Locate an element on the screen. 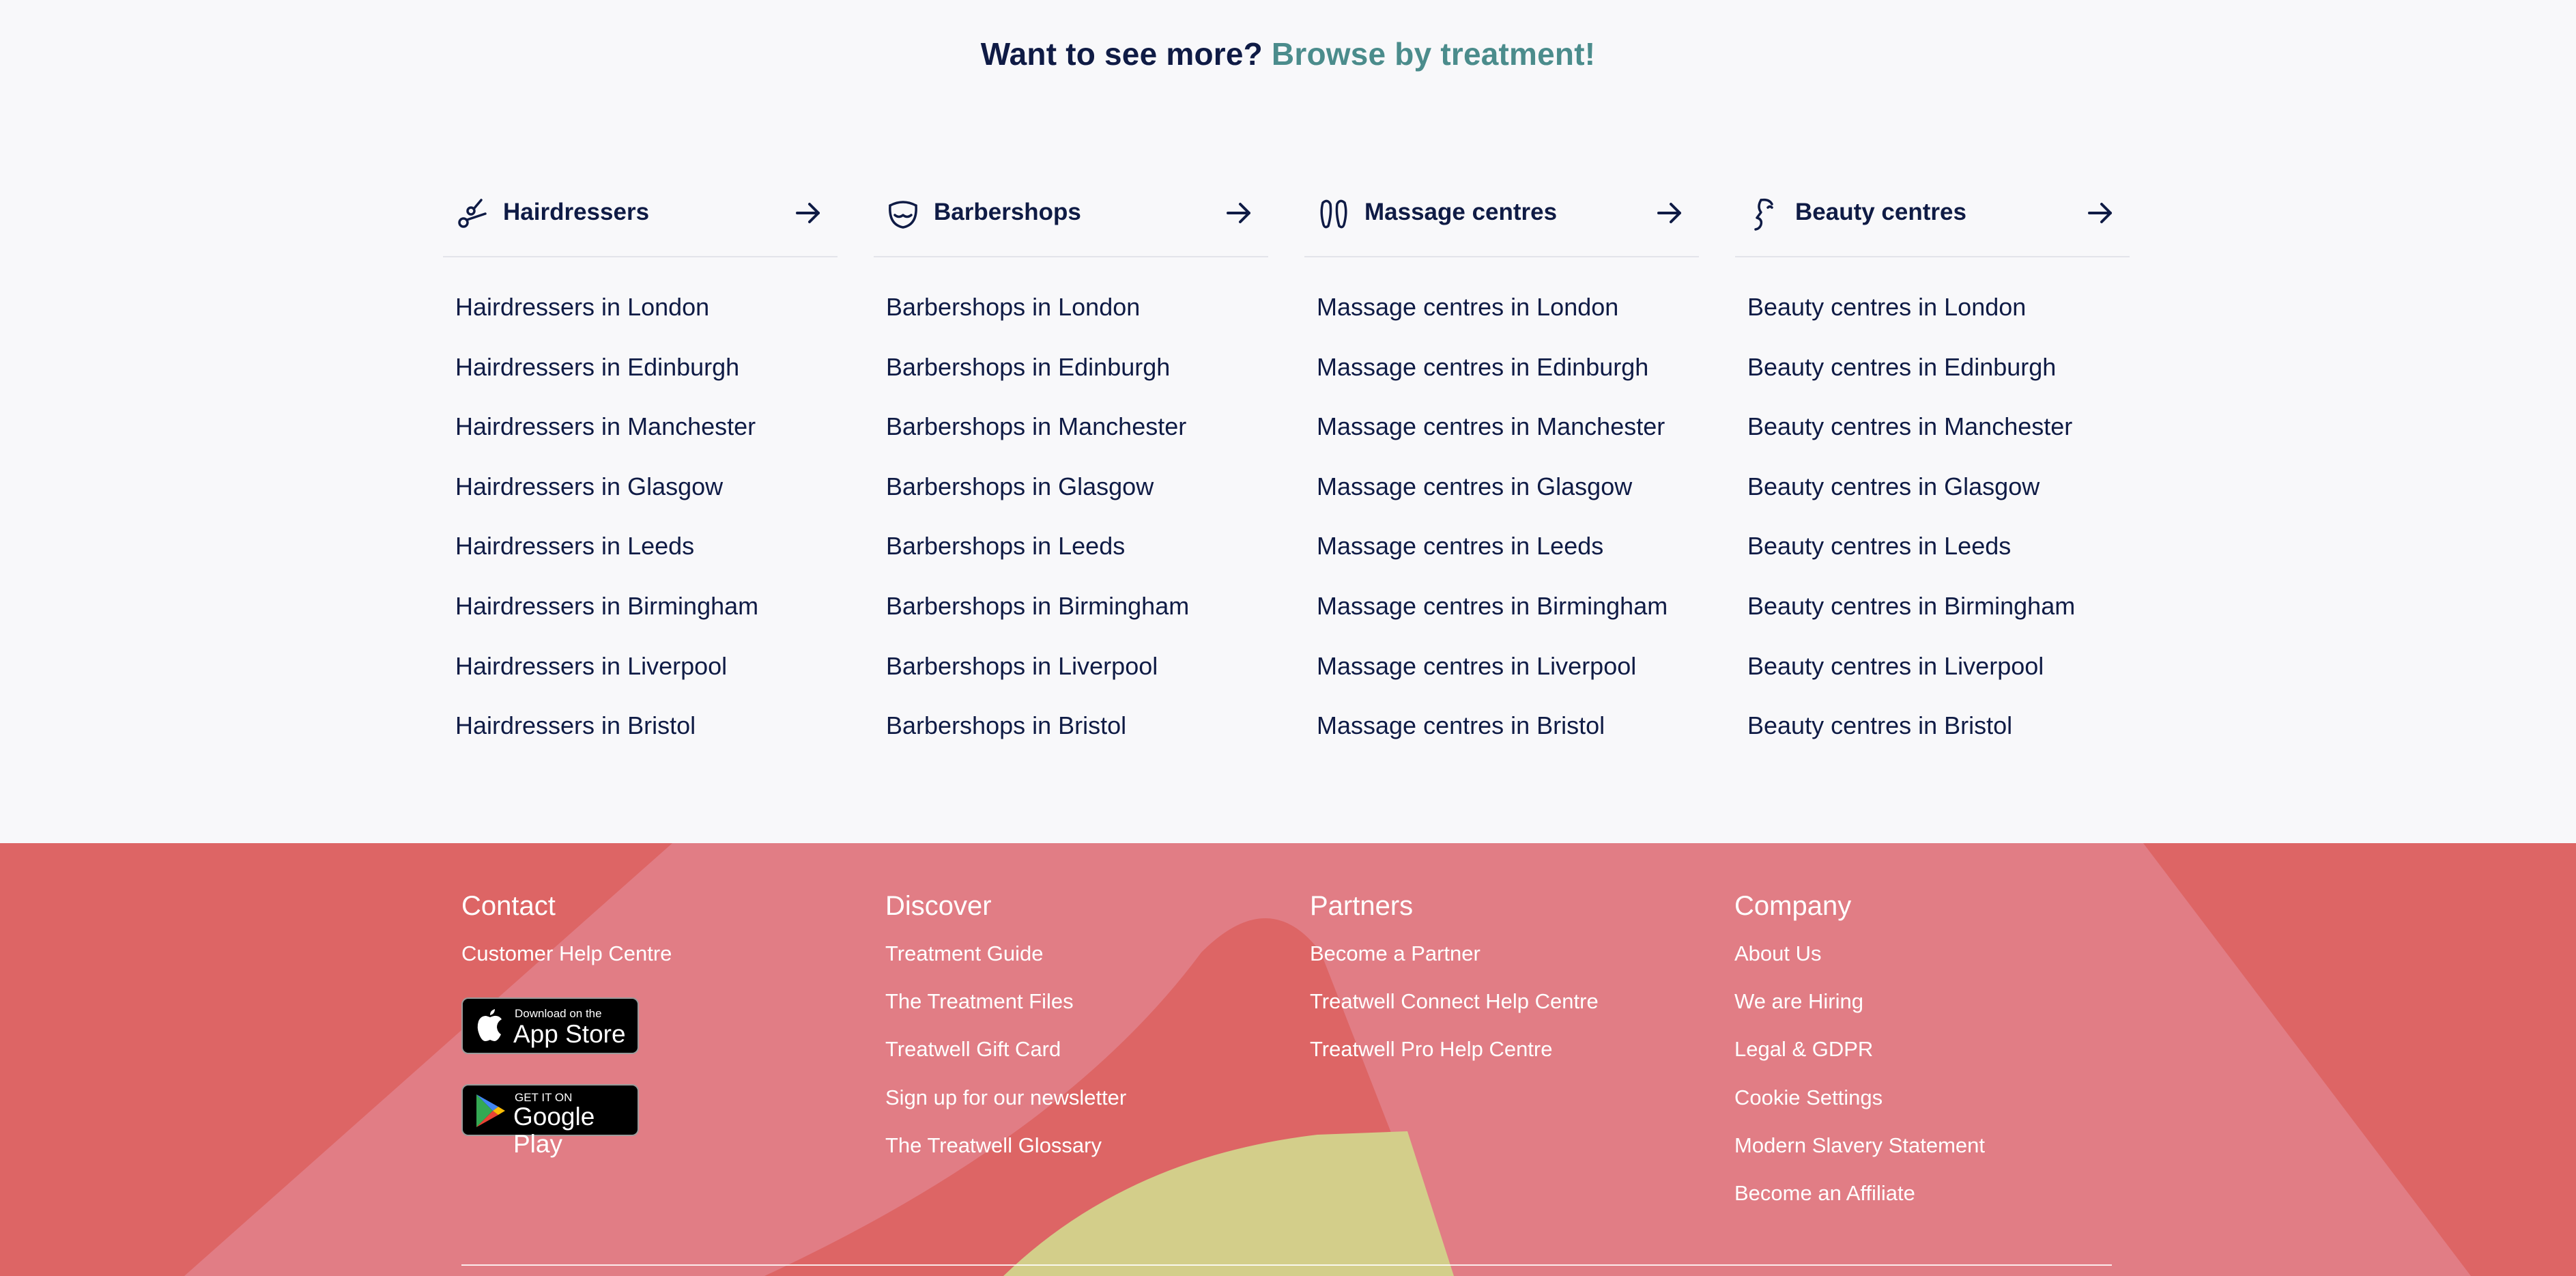 This screenshot has width=2576, height=1276. app-store-button: Download on the App Store is located at coordinates (550, 1025).